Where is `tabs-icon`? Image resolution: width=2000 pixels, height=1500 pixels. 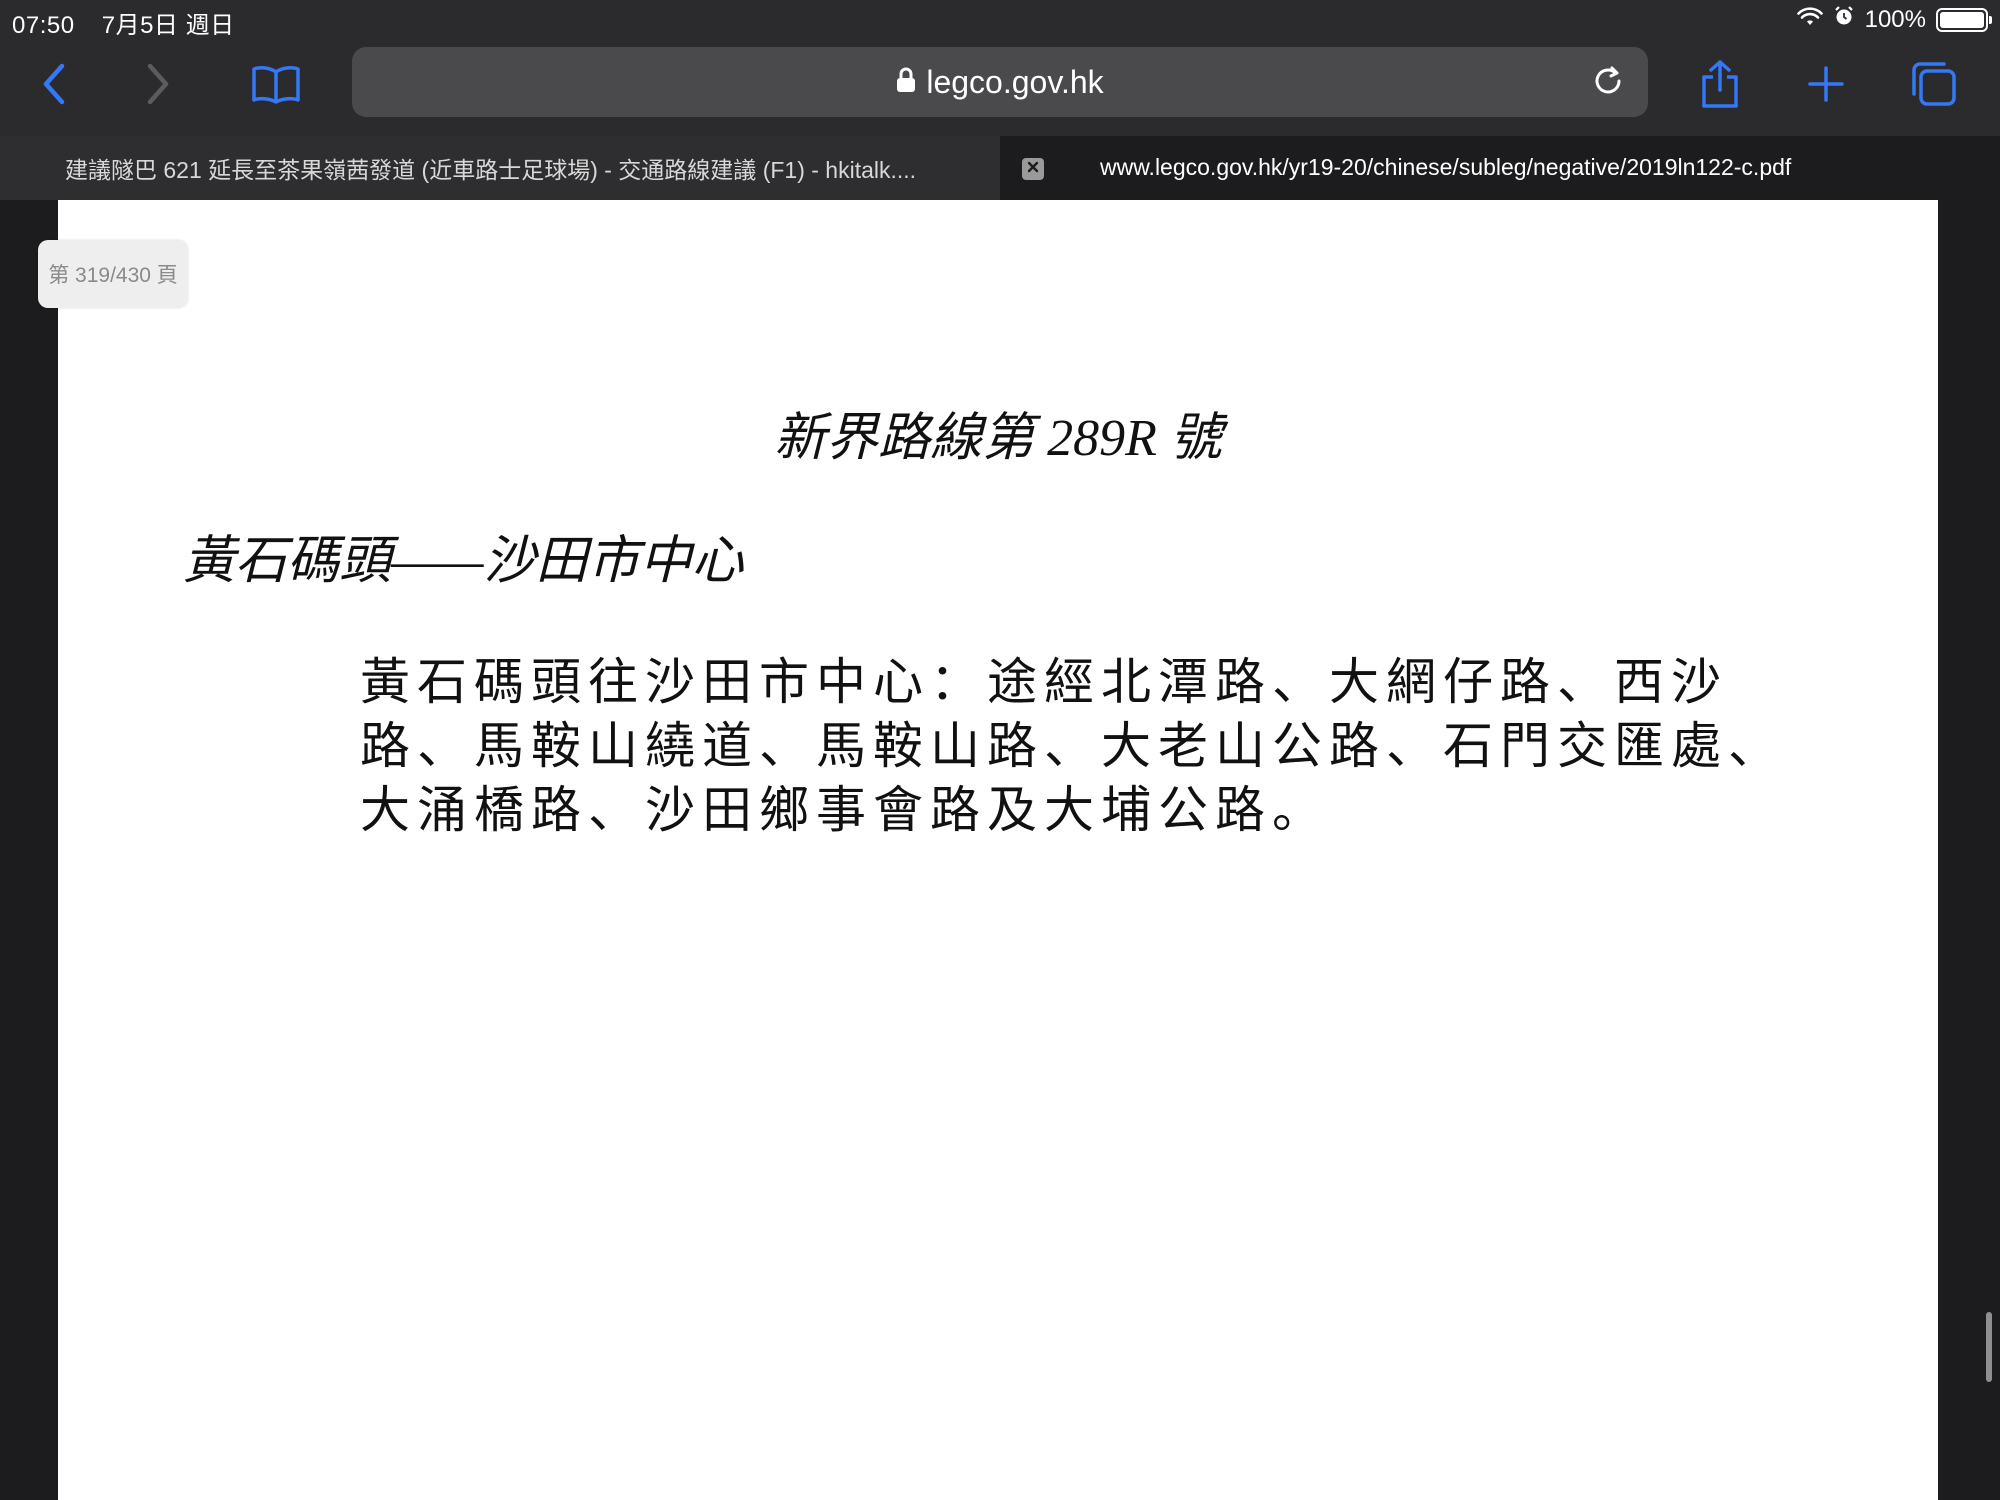
tabs-icon is located at coordinates (1934, 86).